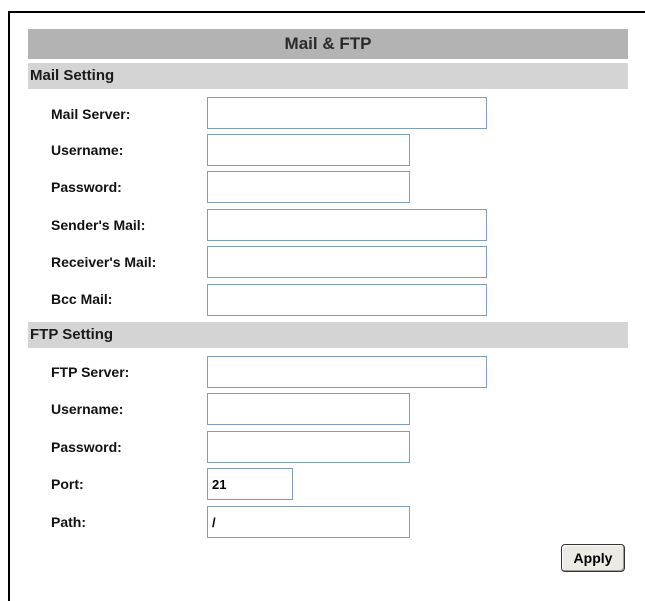 The image size is (645, 601). I want to click on mail-server-input, so click(347, 113).